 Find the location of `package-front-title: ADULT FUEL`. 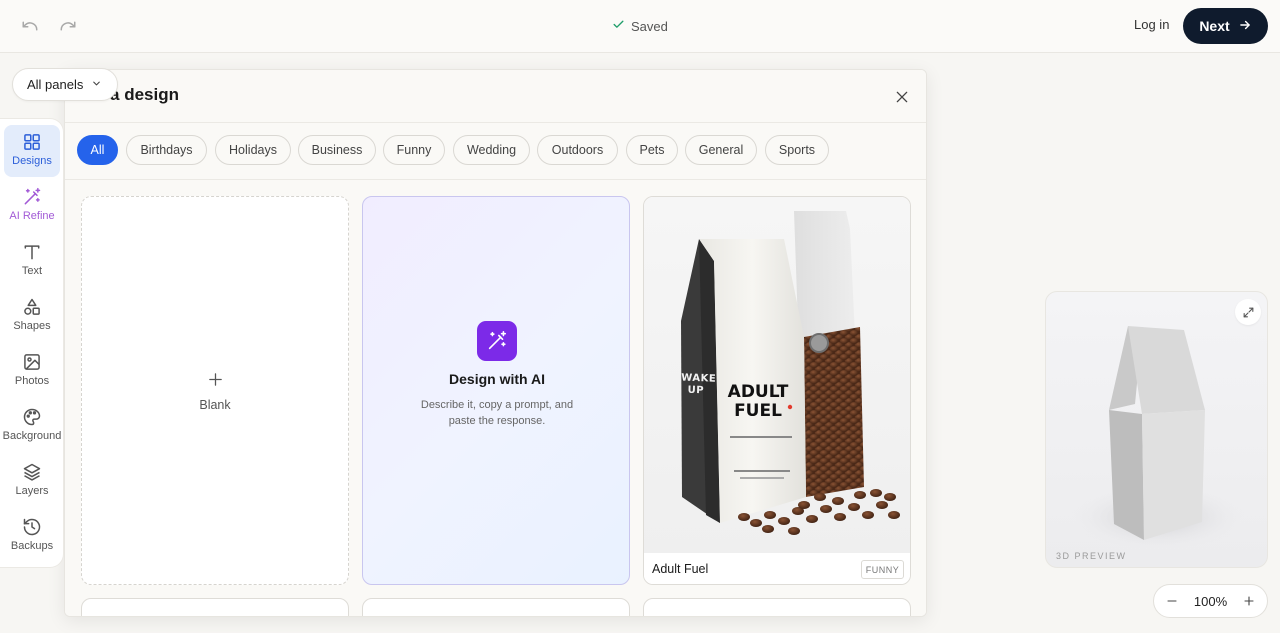

package-front-title: ADULT FUEL is located at coordinates (758, 401).